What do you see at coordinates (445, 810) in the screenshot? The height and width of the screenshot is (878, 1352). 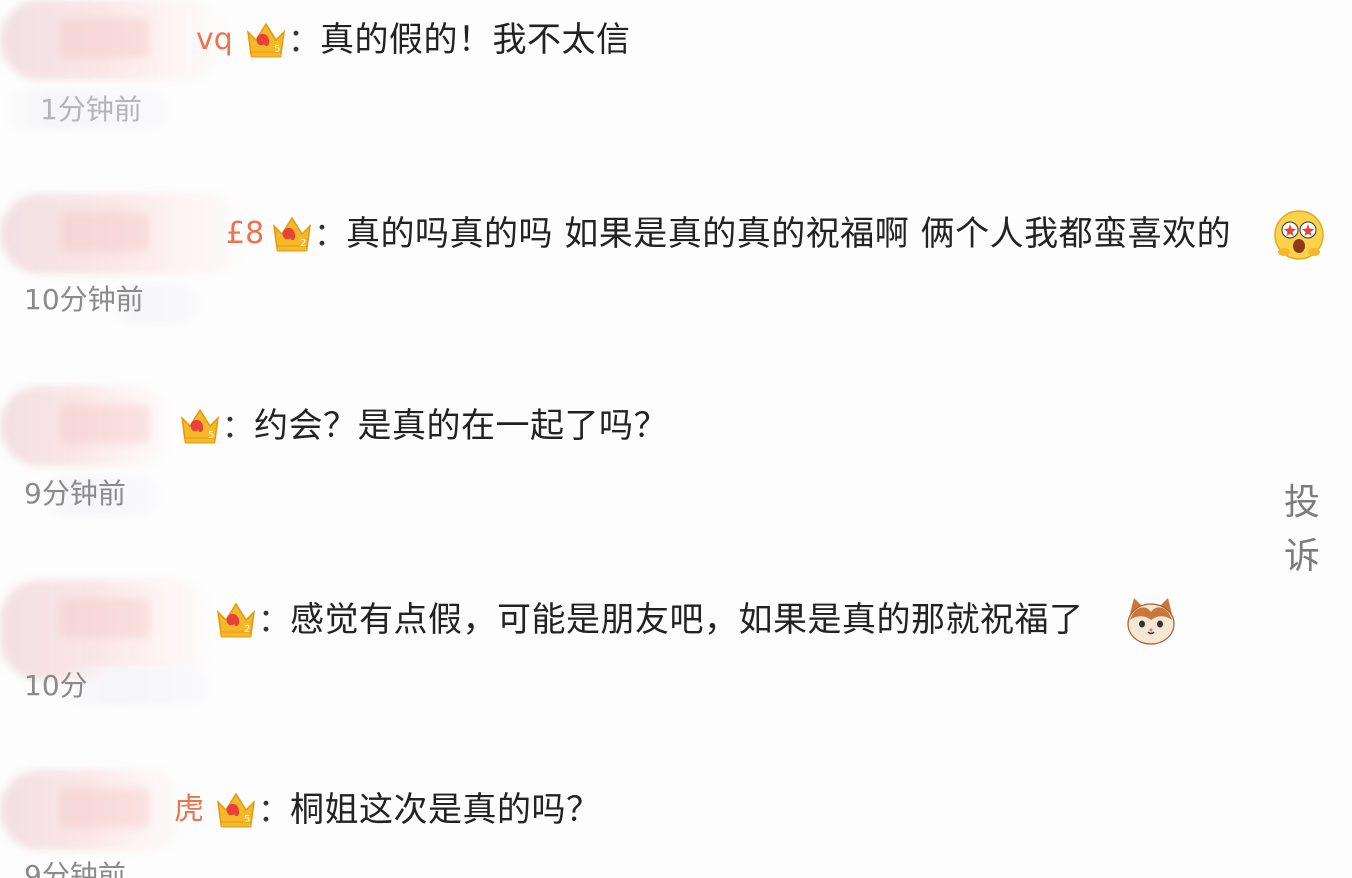 I see `comment-text: 桐姐这次是真的吗？` at bounding box center [445, 810].